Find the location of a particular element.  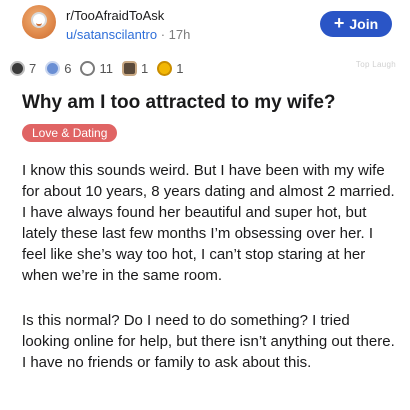

join-button: + Join is located at coordinates (356, 24).